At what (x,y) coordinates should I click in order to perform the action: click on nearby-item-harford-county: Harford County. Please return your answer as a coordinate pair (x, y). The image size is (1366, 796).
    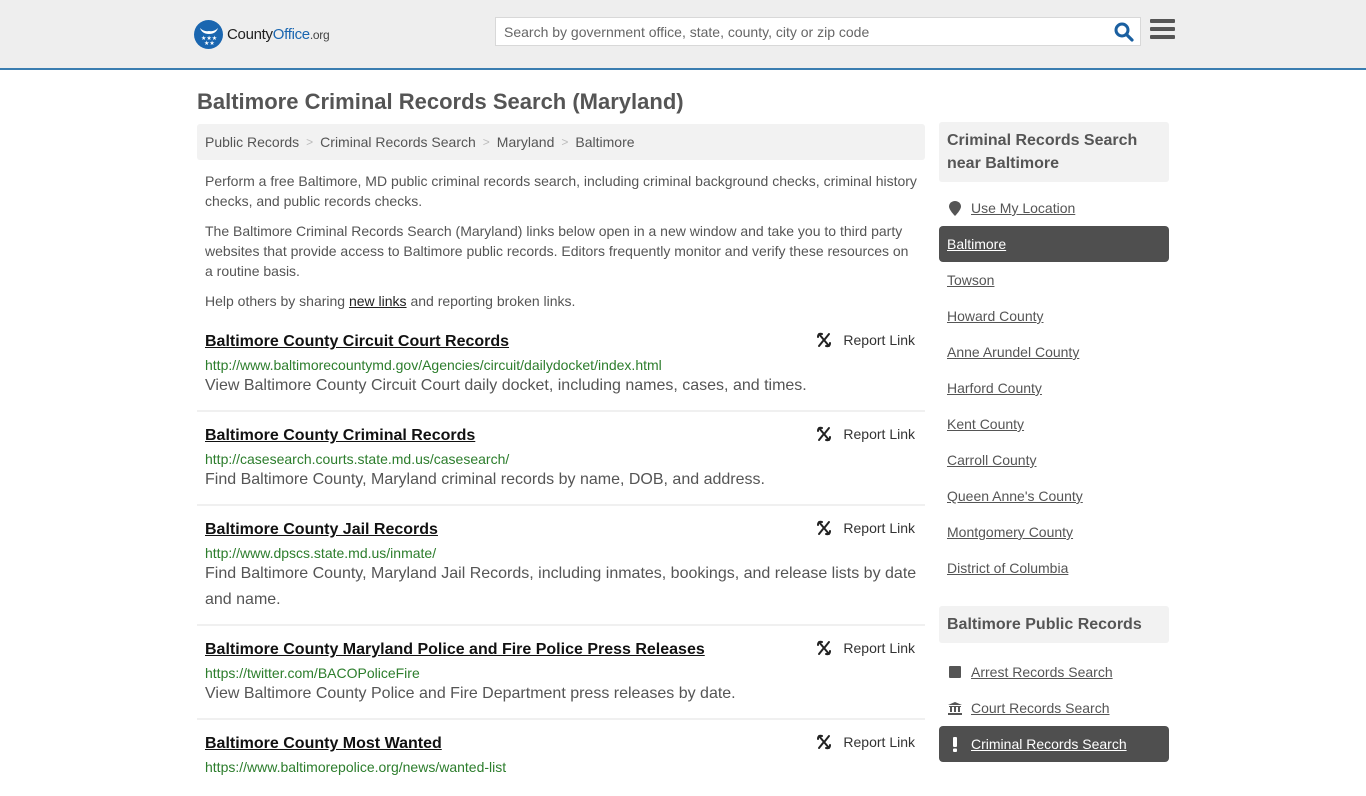
    Looking at the image, I should click on (1054, 388).